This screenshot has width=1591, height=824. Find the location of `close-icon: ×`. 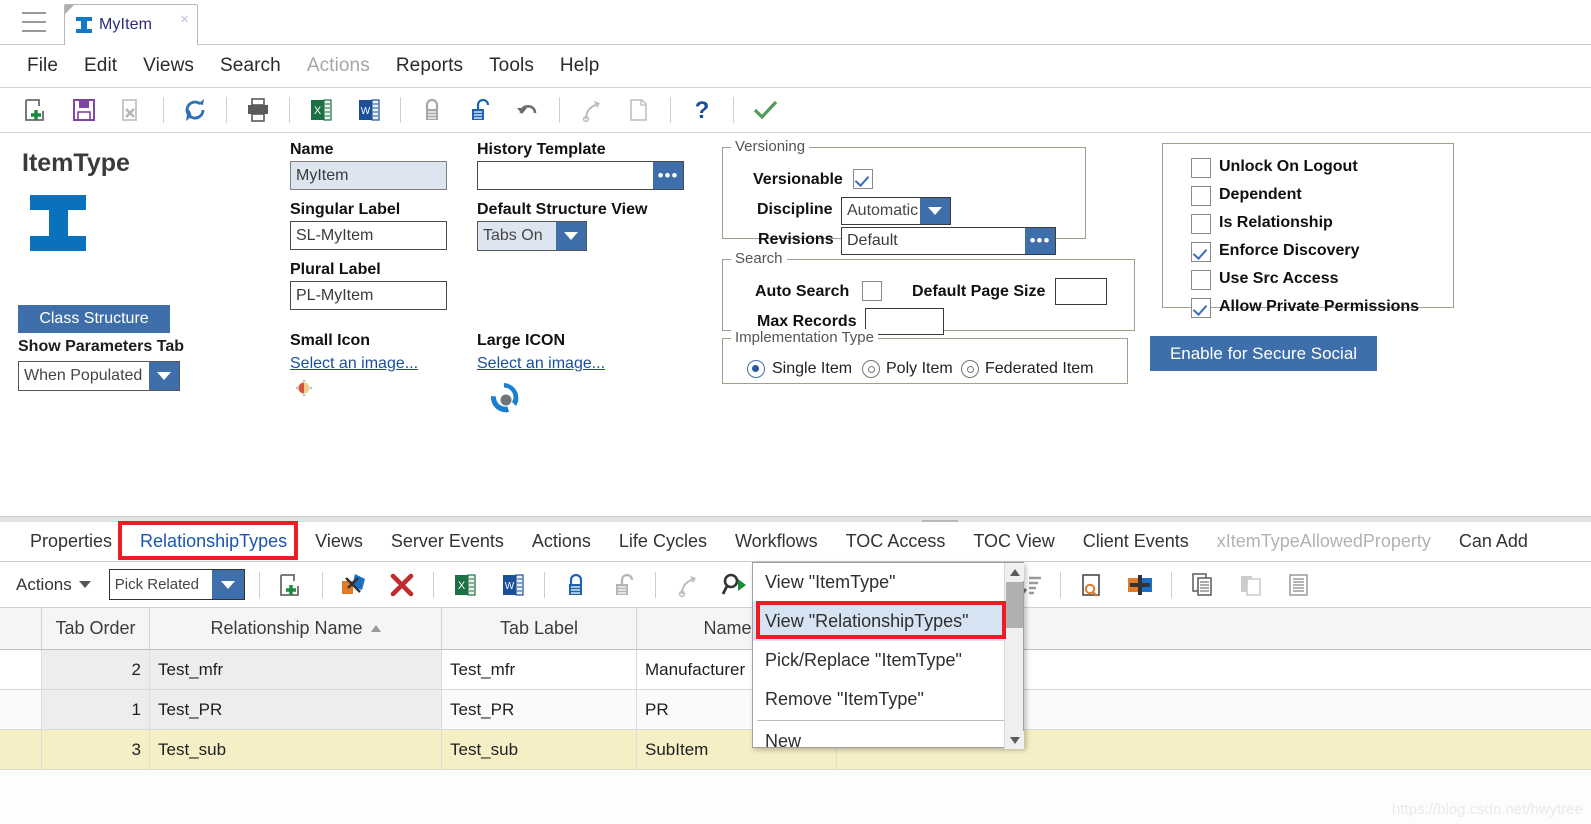

close-icon: × is located at coordinates (184, 19).